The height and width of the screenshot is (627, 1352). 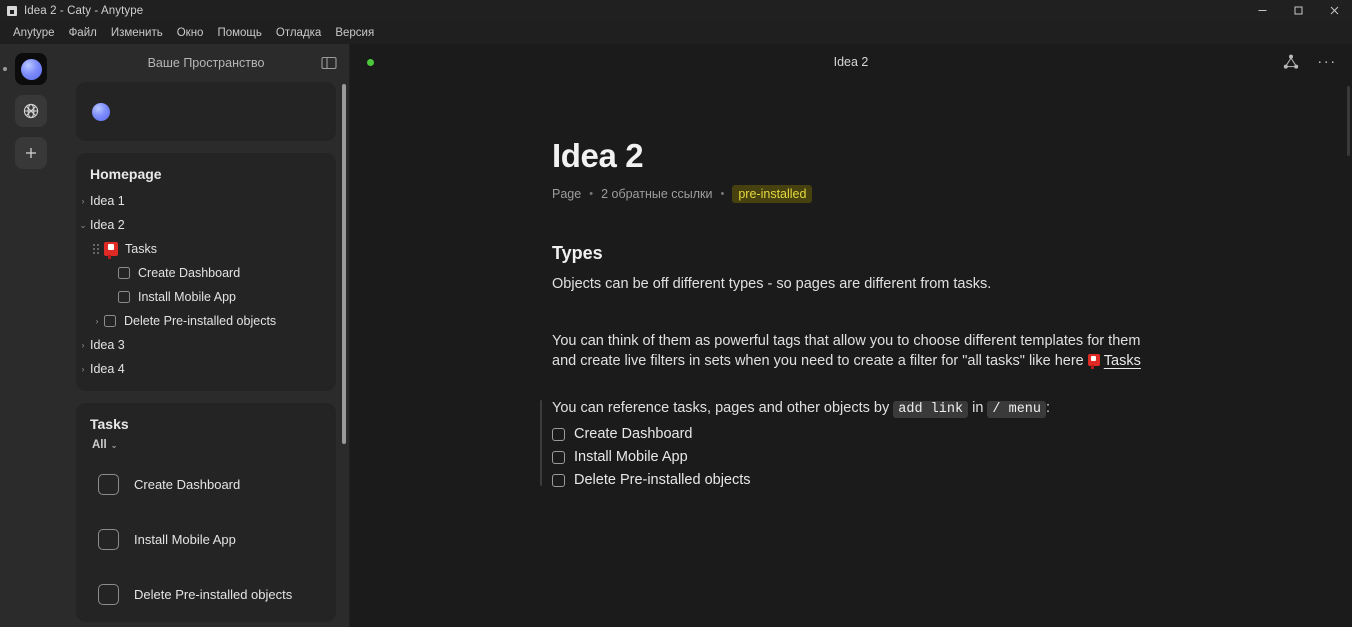 I want to click on menu-item-debug: Отладка, so click(x=298, y=33).